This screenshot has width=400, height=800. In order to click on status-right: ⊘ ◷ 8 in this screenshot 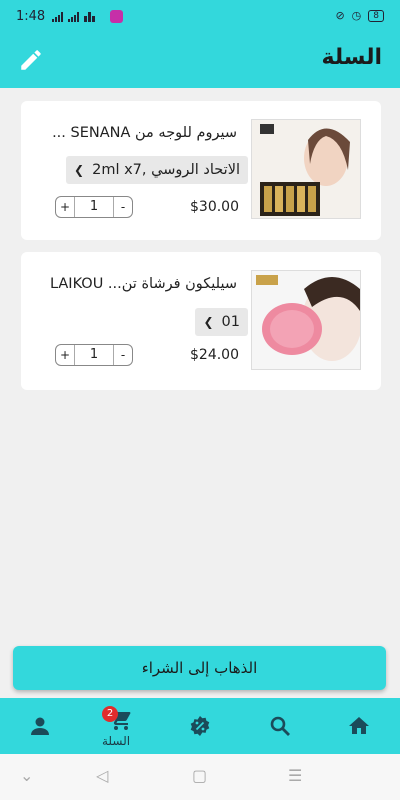, I will do `click(359, 15)`.